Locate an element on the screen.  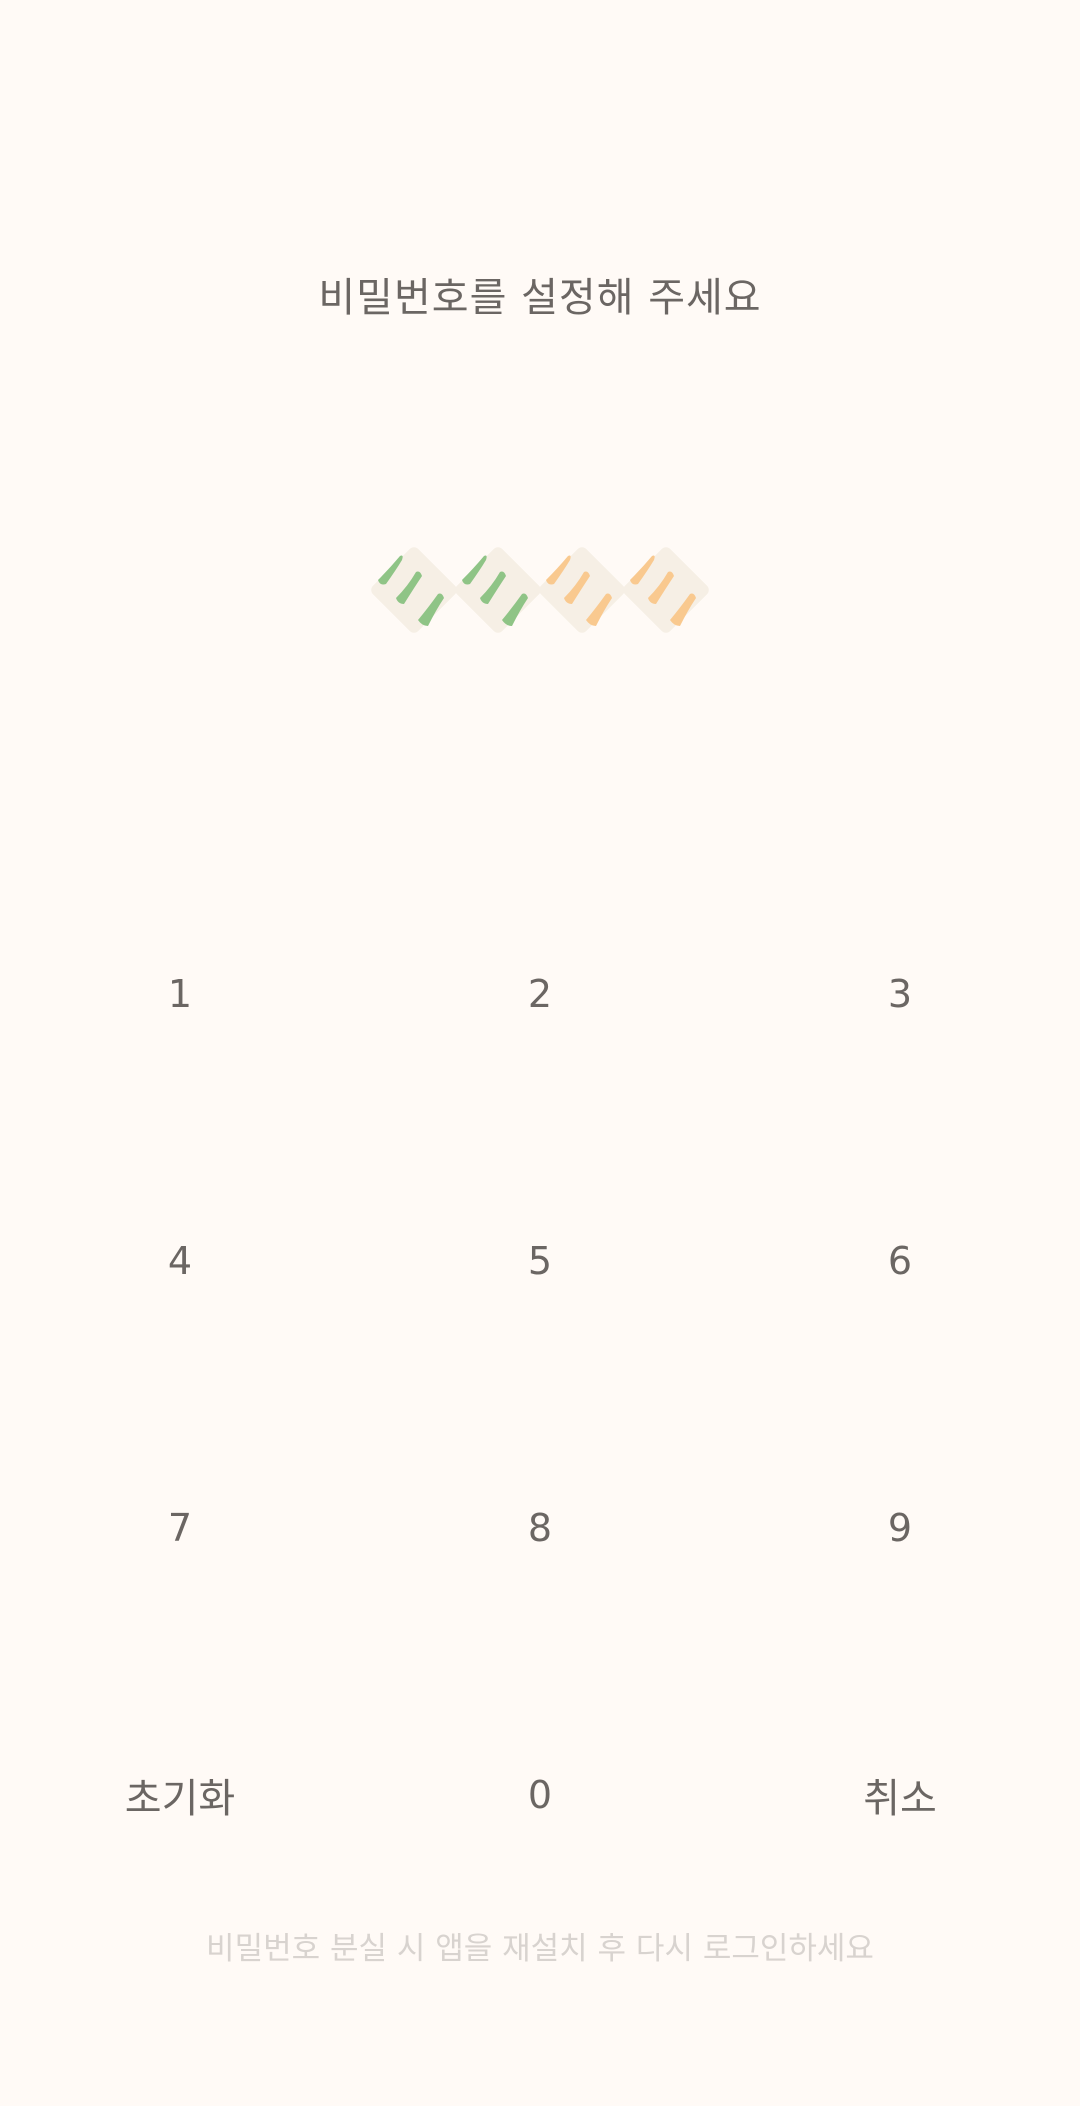
cancel-button: 취소 is located at coordinates (900, 1794).